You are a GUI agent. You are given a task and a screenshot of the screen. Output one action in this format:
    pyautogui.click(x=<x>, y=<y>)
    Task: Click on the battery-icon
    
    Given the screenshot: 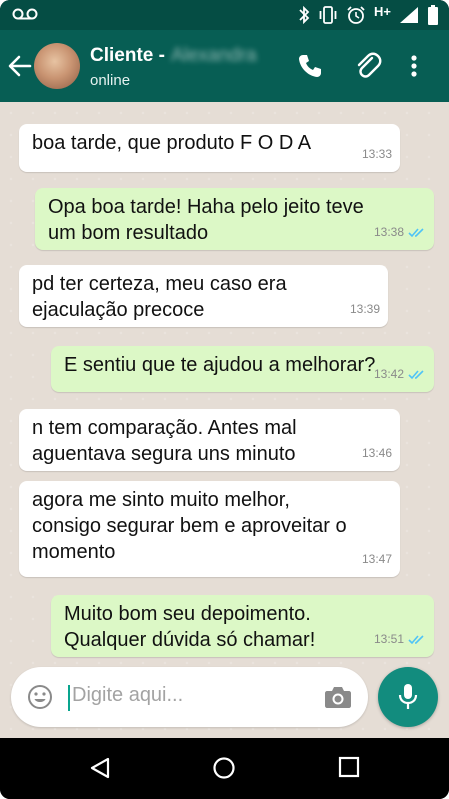 What is the action you would take?
    pyautogui.click(x=433, y=15)
    